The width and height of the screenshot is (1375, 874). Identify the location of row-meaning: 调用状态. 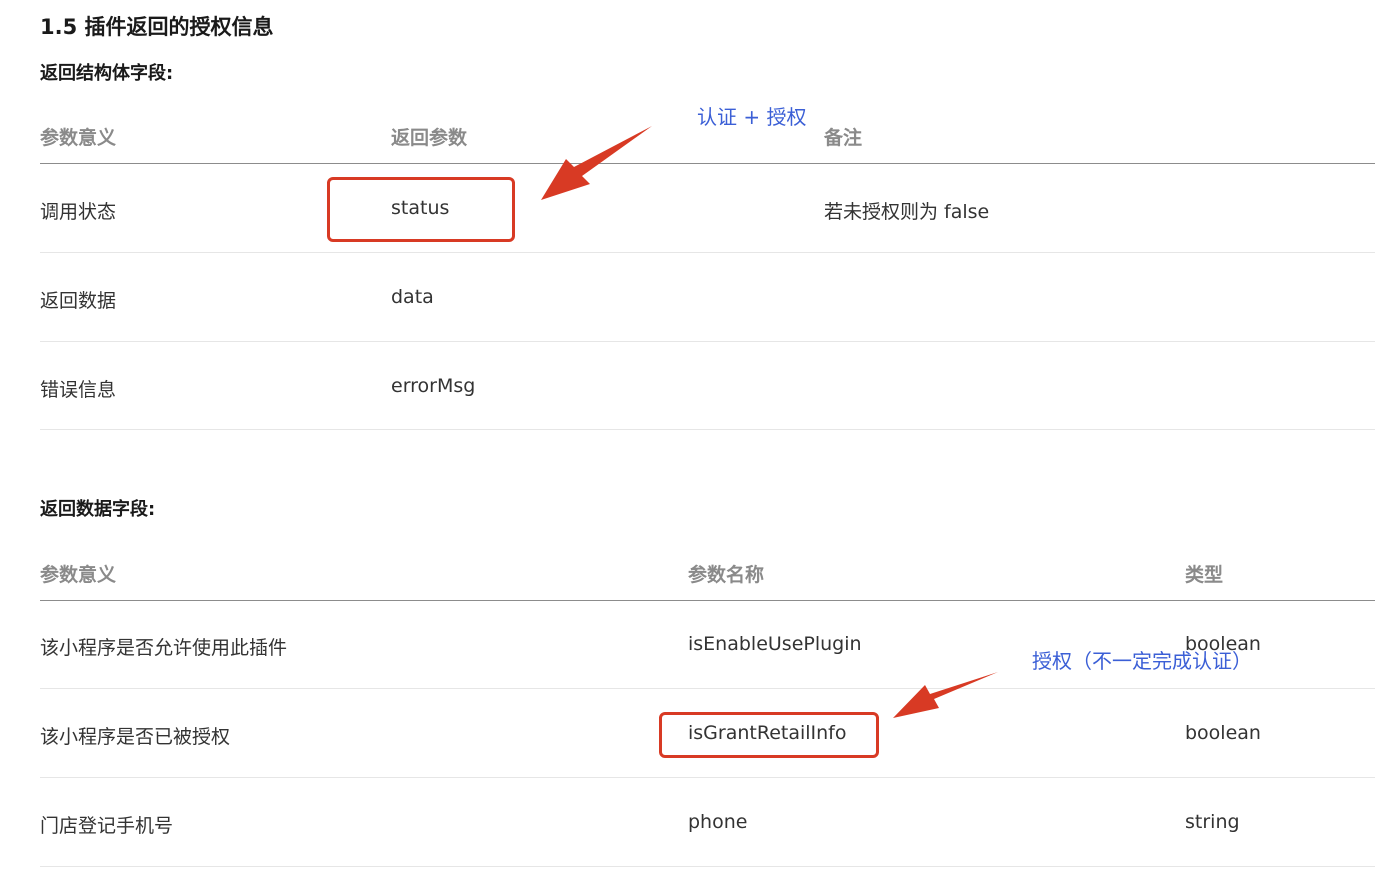
(78, 212).